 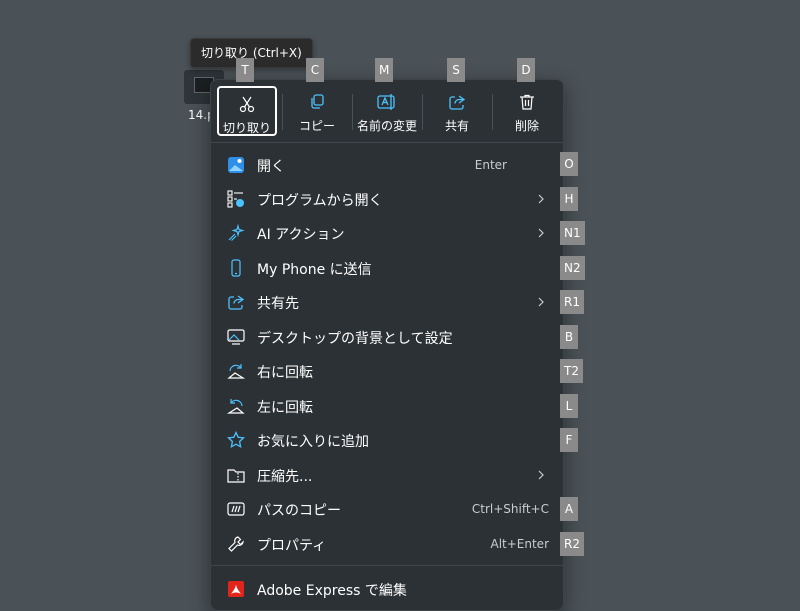 I want to click on menu-item-shortcut: Enter, so click(x=490, y=165).